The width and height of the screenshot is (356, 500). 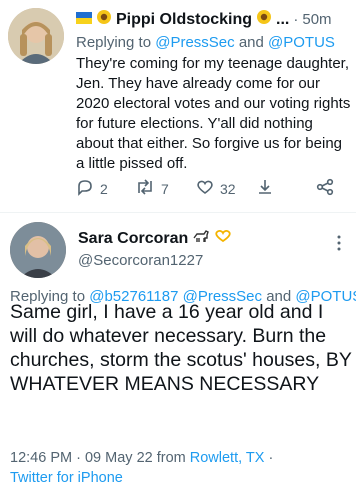 What do you see at coordinates (85, 188) in the screenshot?
I see `reply-icon` at bounding box center [85, 188].